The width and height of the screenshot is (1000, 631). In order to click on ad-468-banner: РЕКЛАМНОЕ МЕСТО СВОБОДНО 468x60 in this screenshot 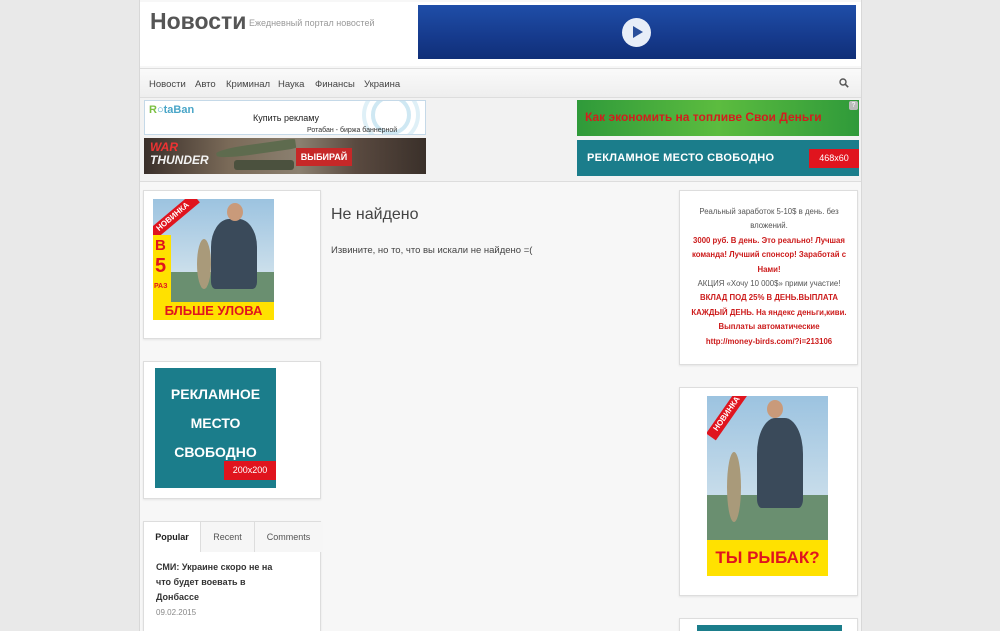, I will do `click(718, 158)`.